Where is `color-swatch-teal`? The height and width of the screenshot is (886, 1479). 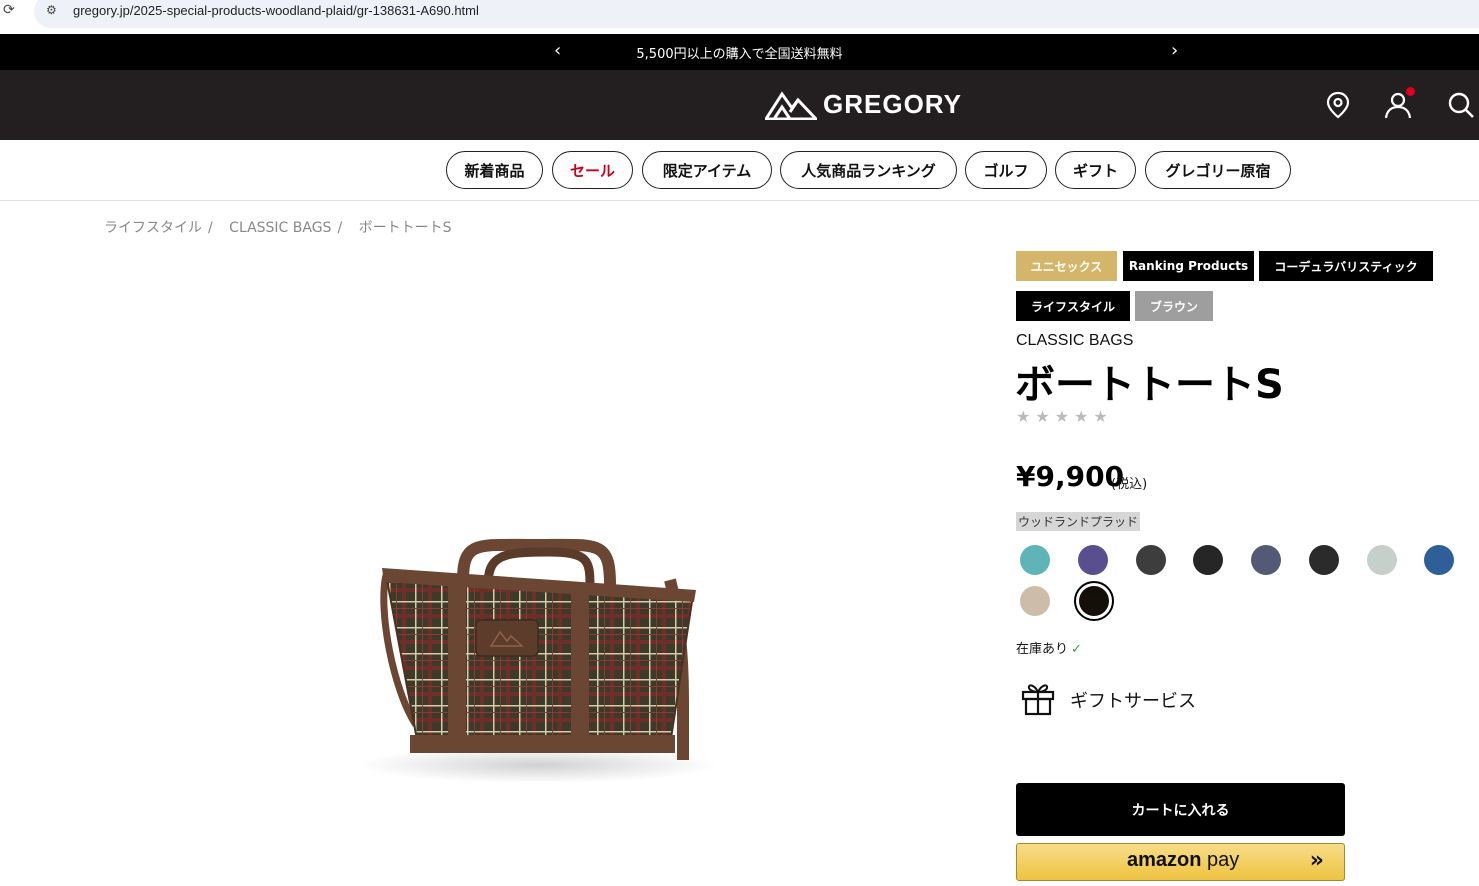 color-swatch-teal is located at coordinates (1035, 560).